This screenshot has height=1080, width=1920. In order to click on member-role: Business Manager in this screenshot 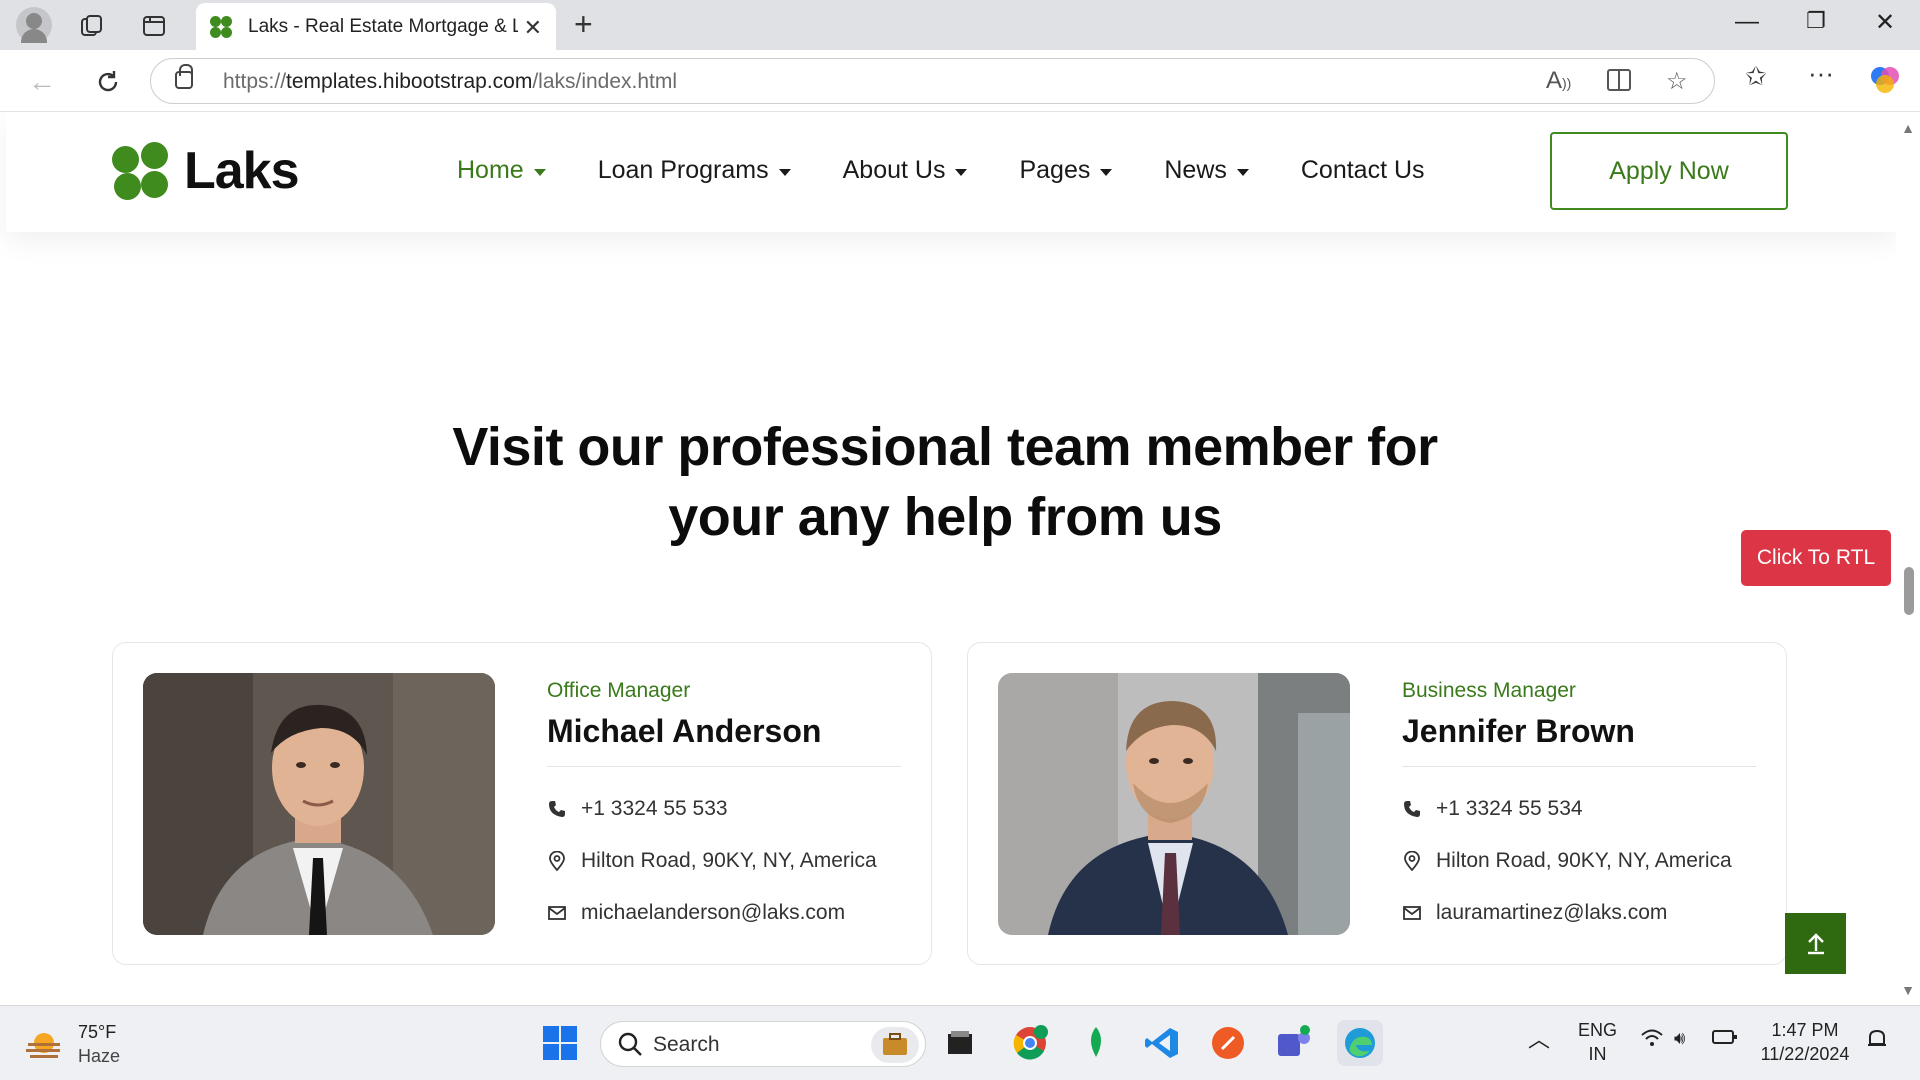, I will do `click(1489, 690)`.